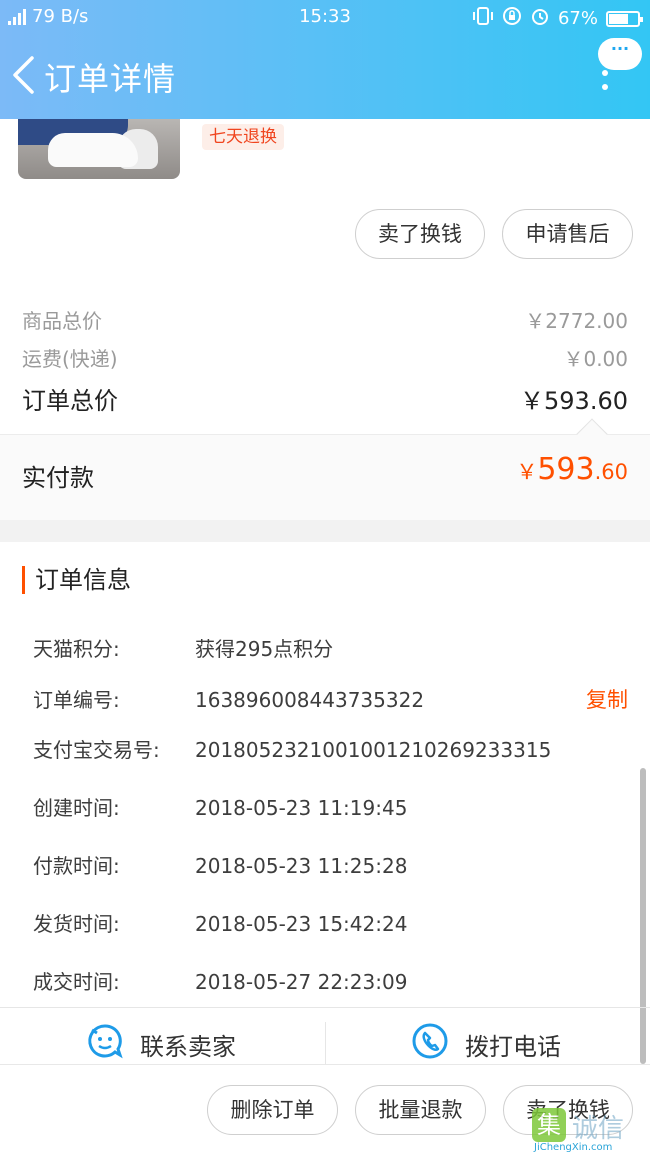  What do you see at coordinates (325, 357) in the screenshot?
I see `shipping-row: 运费(快递) ￥0.00` at bounding box center [325, 357].